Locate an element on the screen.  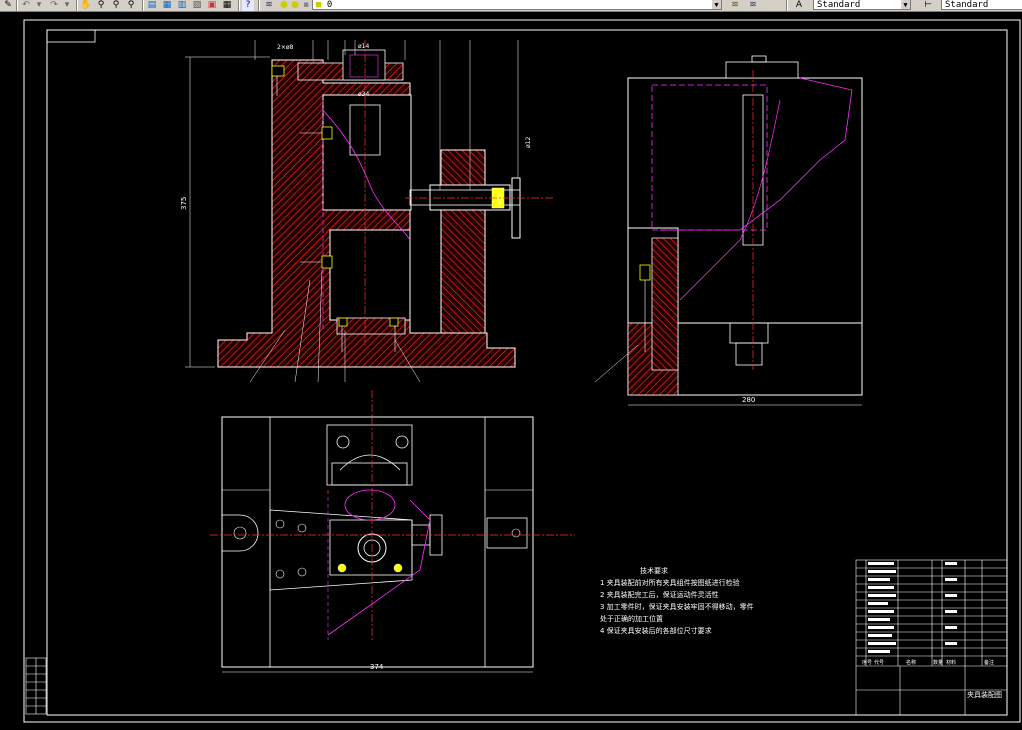
dim-style-dropdown: Standard is located at coordinates (981, 5).